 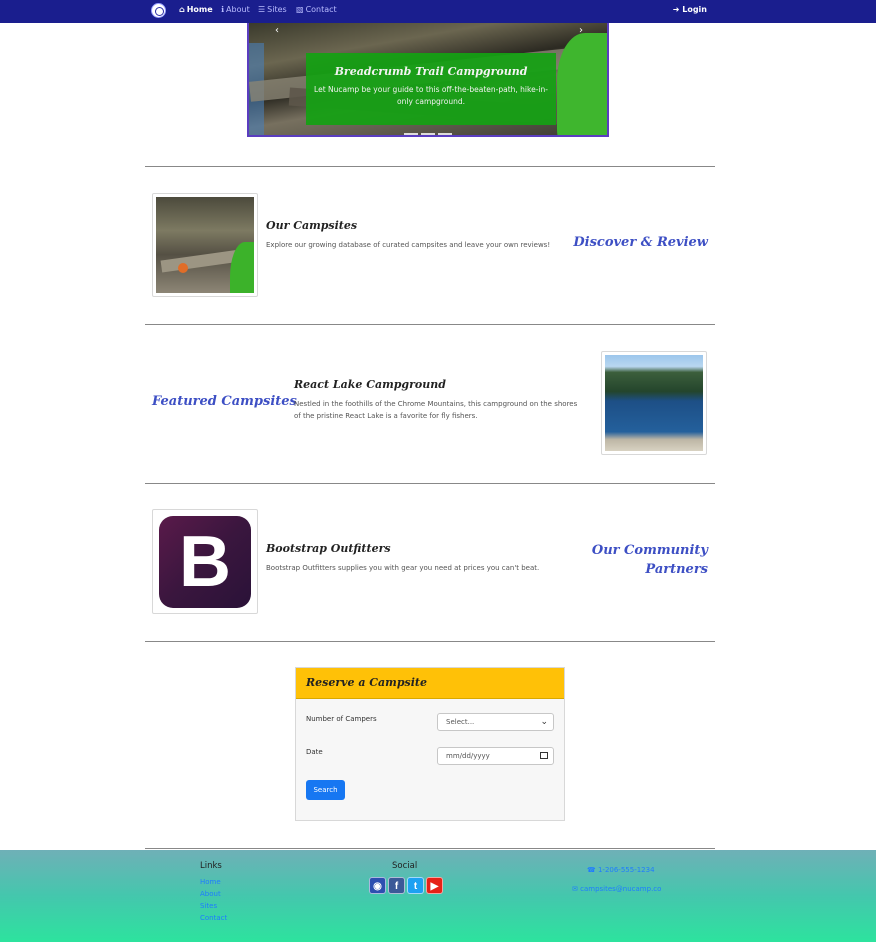 What do you see at coordinates (341, 719) in the screenshot?
I see `campers-label: Number of Campers` at bounding box center [341, 719].